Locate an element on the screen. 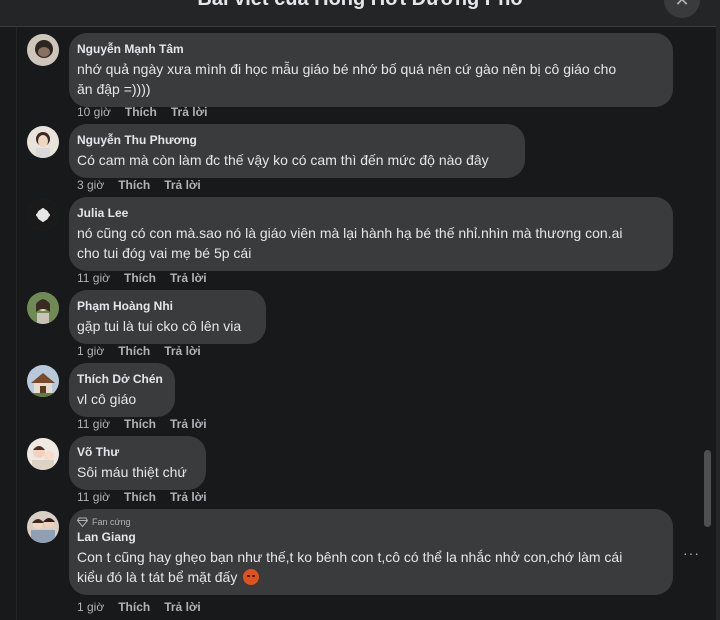  scrollbar-thumb is located at coordinates (707, 488).